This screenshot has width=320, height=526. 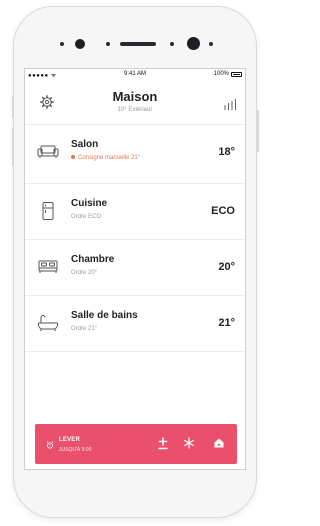 I want to click on volume-button, so click(x=13, y=147).